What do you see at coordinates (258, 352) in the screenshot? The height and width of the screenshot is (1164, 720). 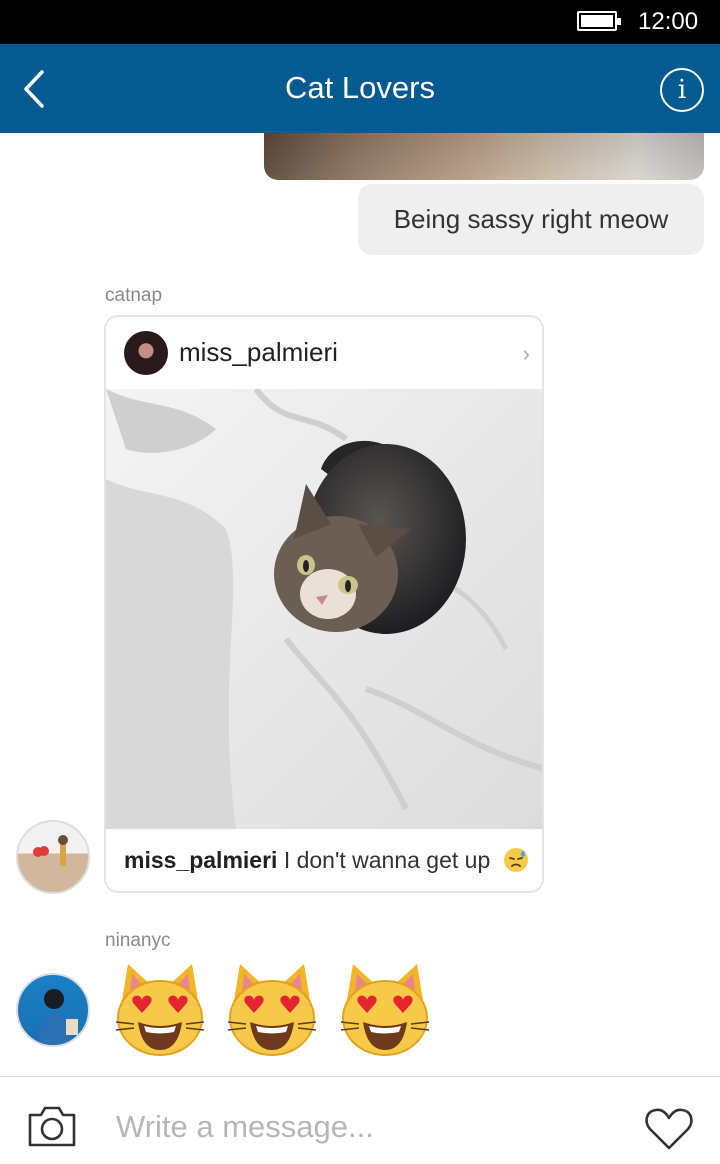 I see `post-author-username: miss_palmieri` at bounding box center [258, 352].